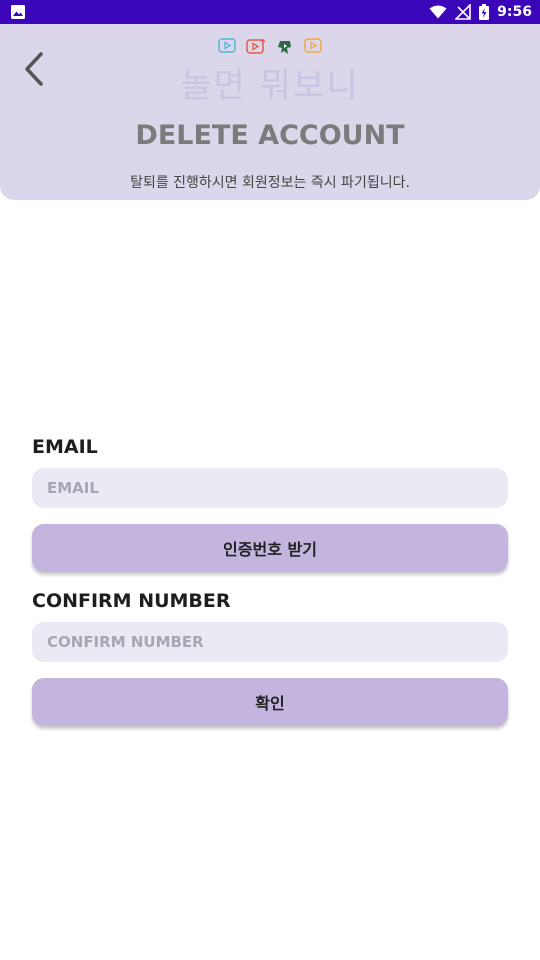 The image size is (540, 960). What do you see at coordinates (270, 86) in the screenshot?
I see `app-logo: 놀면 뭐보니` at bounding box center [270, 86].